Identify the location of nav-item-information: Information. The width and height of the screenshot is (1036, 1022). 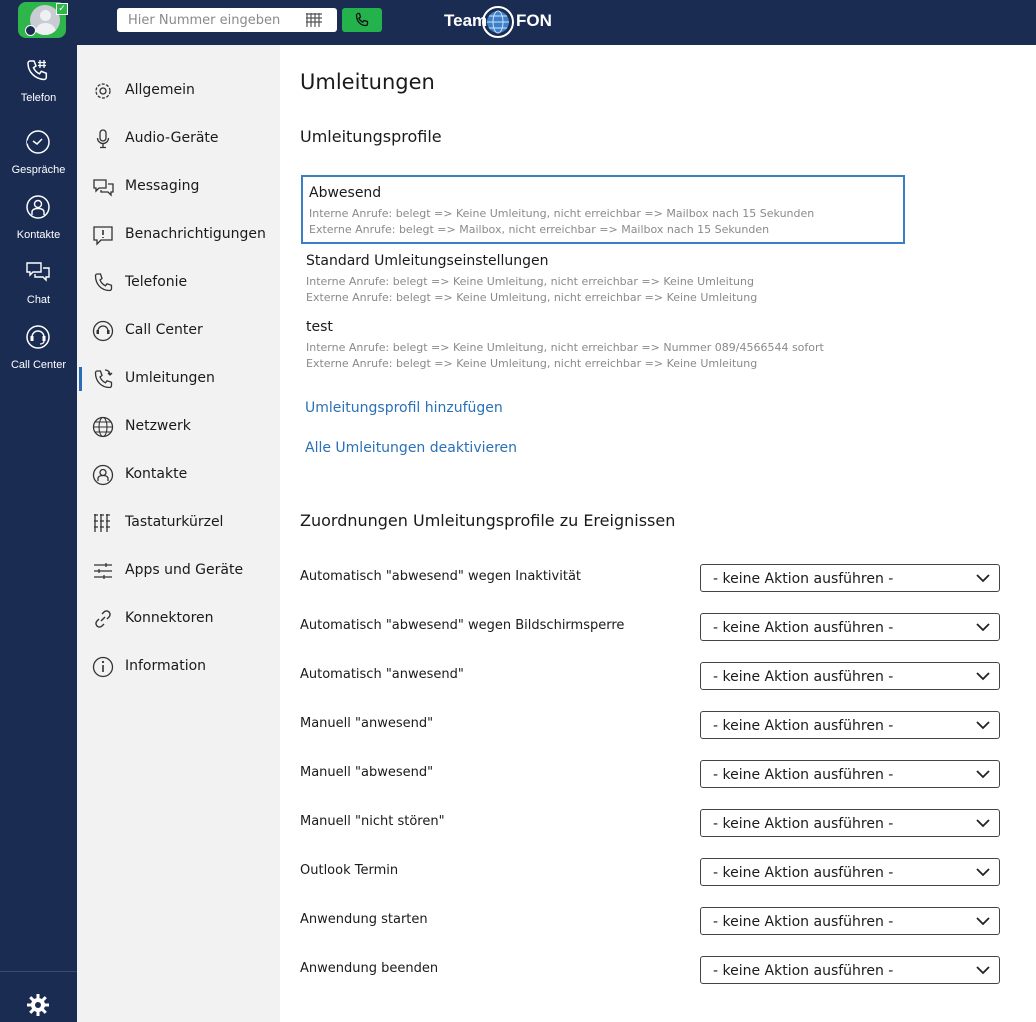
(178, 667).